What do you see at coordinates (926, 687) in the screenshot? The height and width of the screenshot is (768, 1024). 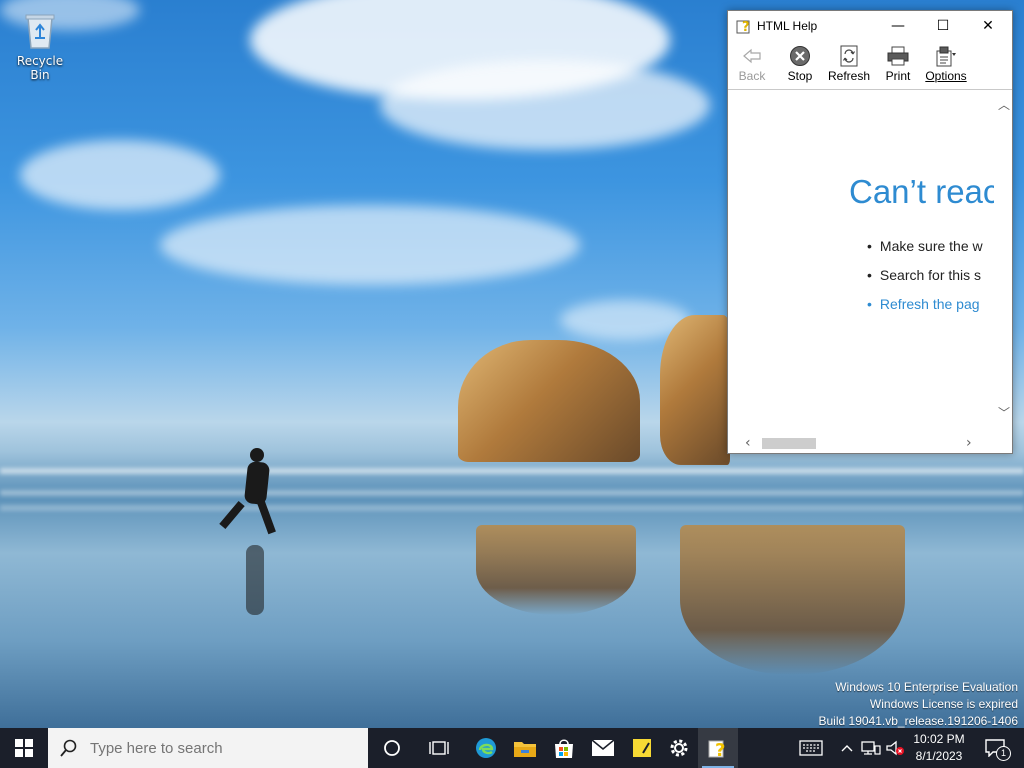 I see `watermark-edition: Windows 10 Enterprise Evaluation` at bounding box center [926, 687].